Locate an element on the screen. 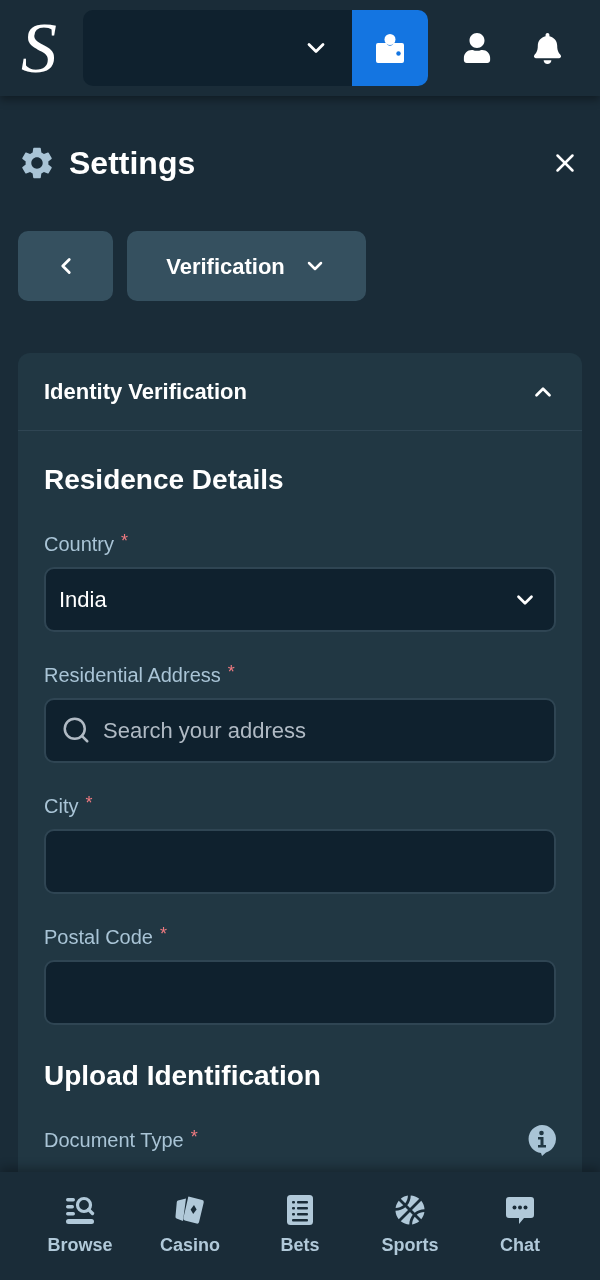 Image resolution: width=600 pixels, height=1280 pixels. wallet-icon is located at coordinates (390, 48).